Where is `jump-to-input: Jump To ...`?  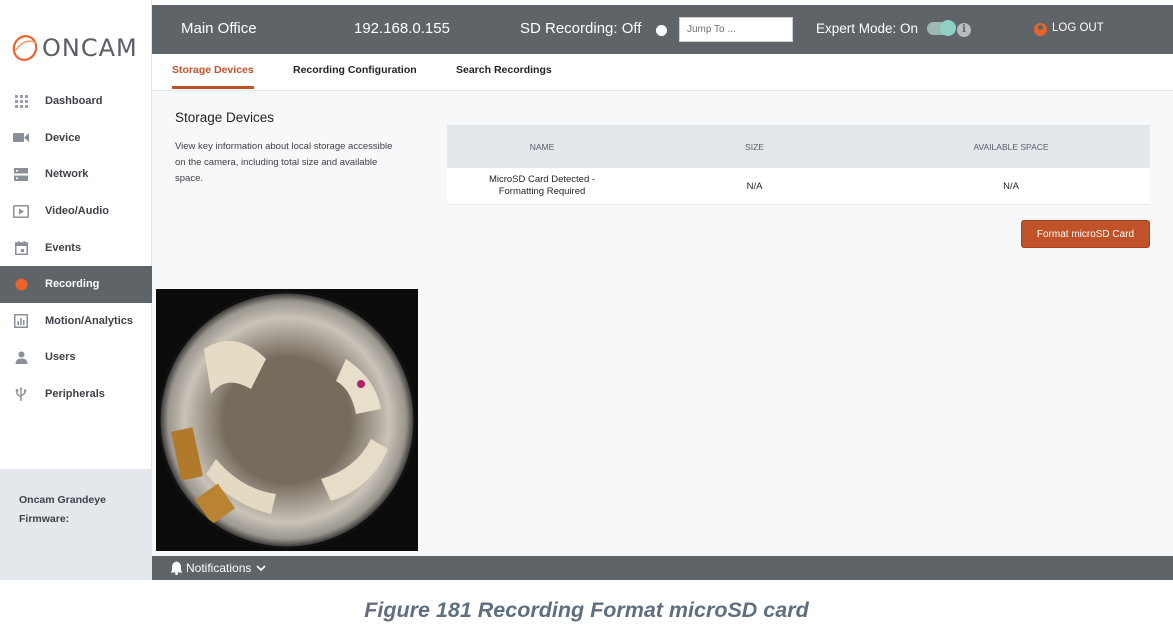 jump-to-input: Jump To ... is located at coordinates (736, 29).